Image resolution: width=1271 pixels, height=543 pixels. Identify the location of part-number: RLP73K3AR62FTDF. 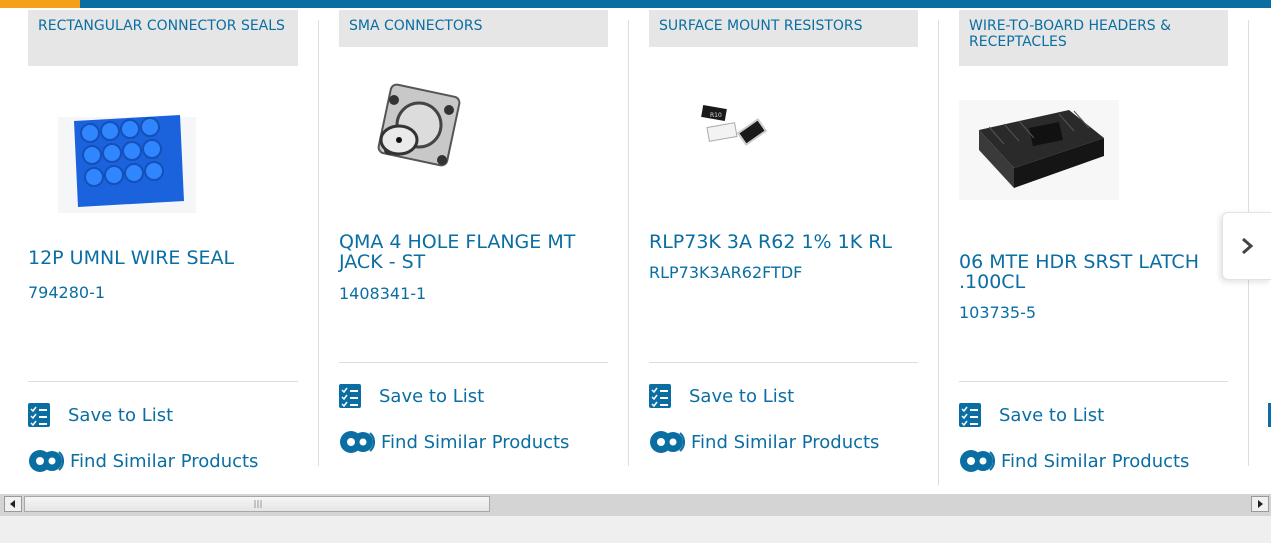
(725, 273).